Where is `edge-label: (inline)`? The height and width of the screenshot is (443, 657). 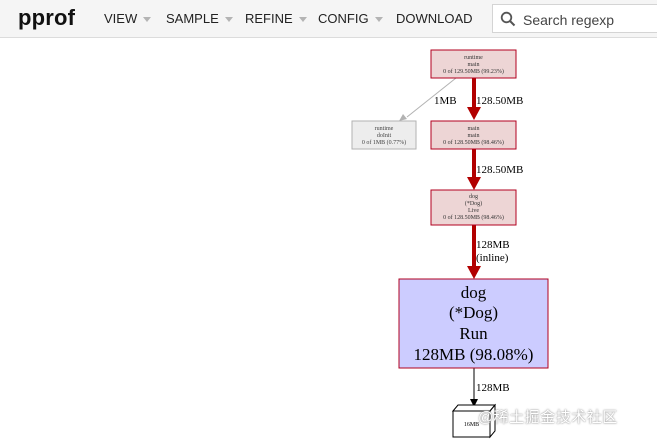
edge-label: (inline) is located at coordinates (492, 258).